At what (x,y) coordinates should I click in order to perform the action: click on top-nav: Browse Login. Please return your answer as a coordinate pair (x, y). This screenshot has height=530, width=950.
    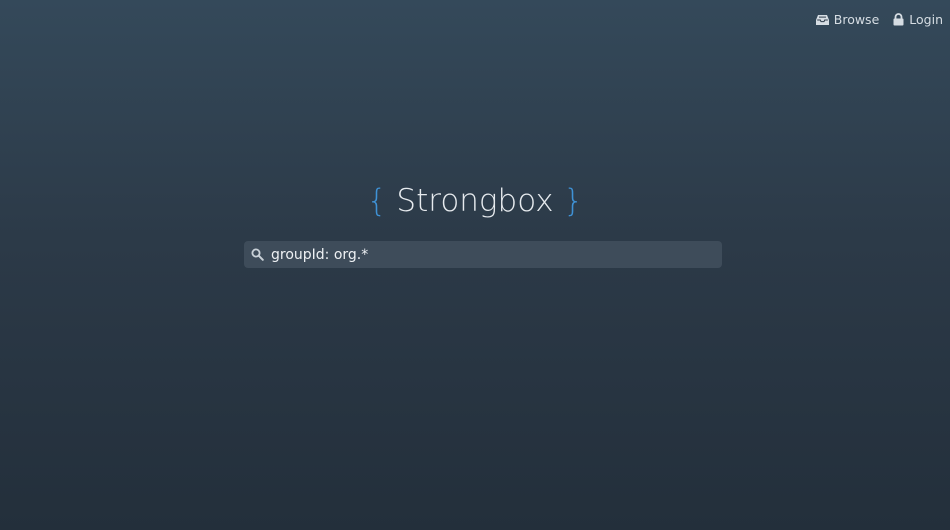
    Looking at the image, I should click on (879, 19).